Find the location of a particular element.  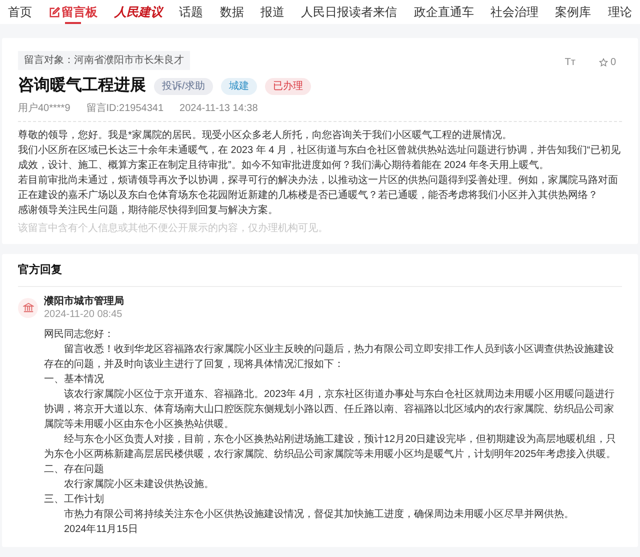

nav-tab: 数据 is located at coordinates (232, 12).